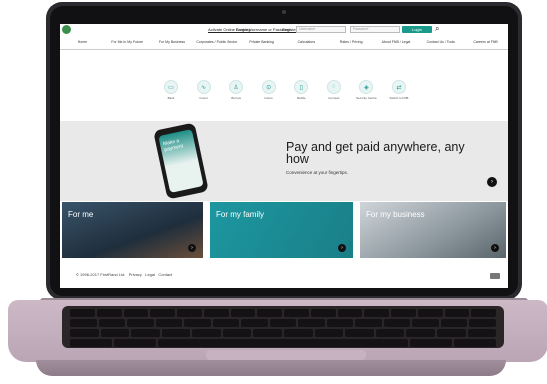  I want to click on card-label: For my family, so click(240, 214).